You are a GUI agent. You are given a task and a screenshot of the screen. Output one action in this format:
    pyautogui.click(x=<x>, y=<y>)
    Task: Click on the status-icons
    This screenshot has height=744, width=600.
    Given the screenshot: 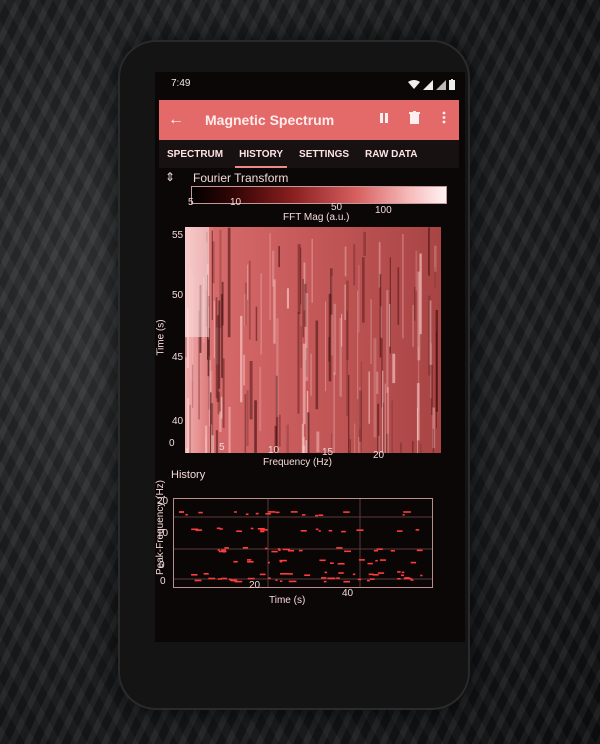 What is the action you would take?
    pyautogui.click(x=431, y=86)
    